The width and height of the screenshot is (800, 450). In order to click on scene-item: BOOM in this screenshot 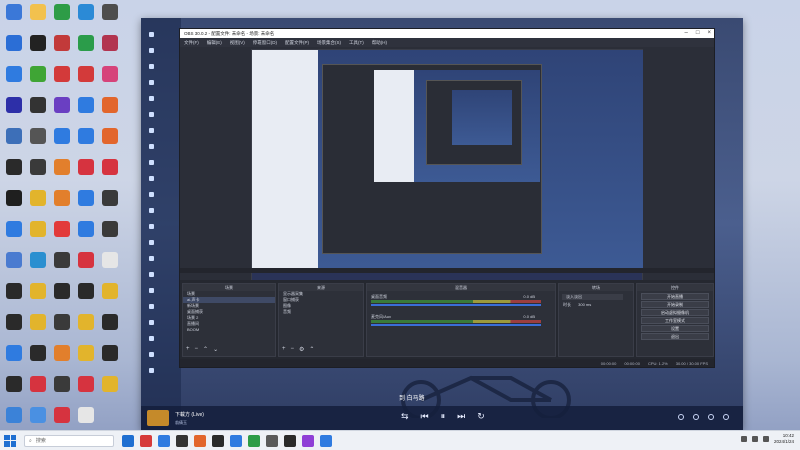, I will do `click(229, 330)`.